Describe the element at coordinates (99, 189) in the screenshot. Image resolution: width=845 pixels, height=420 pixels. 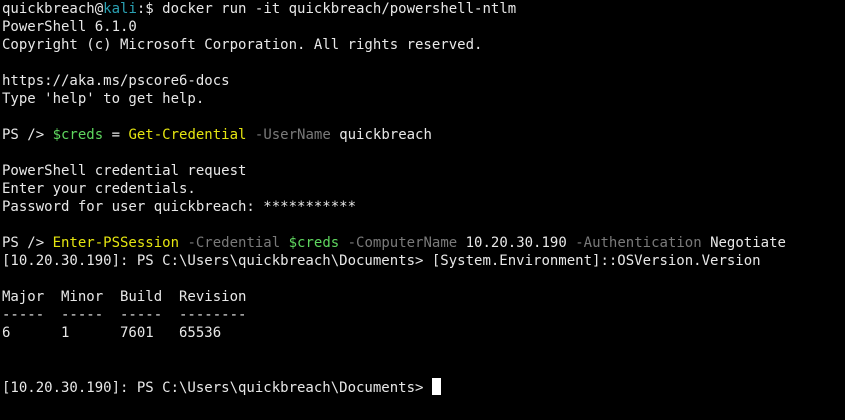
I see `credential-instruction: Enter your credentials.` at that location.